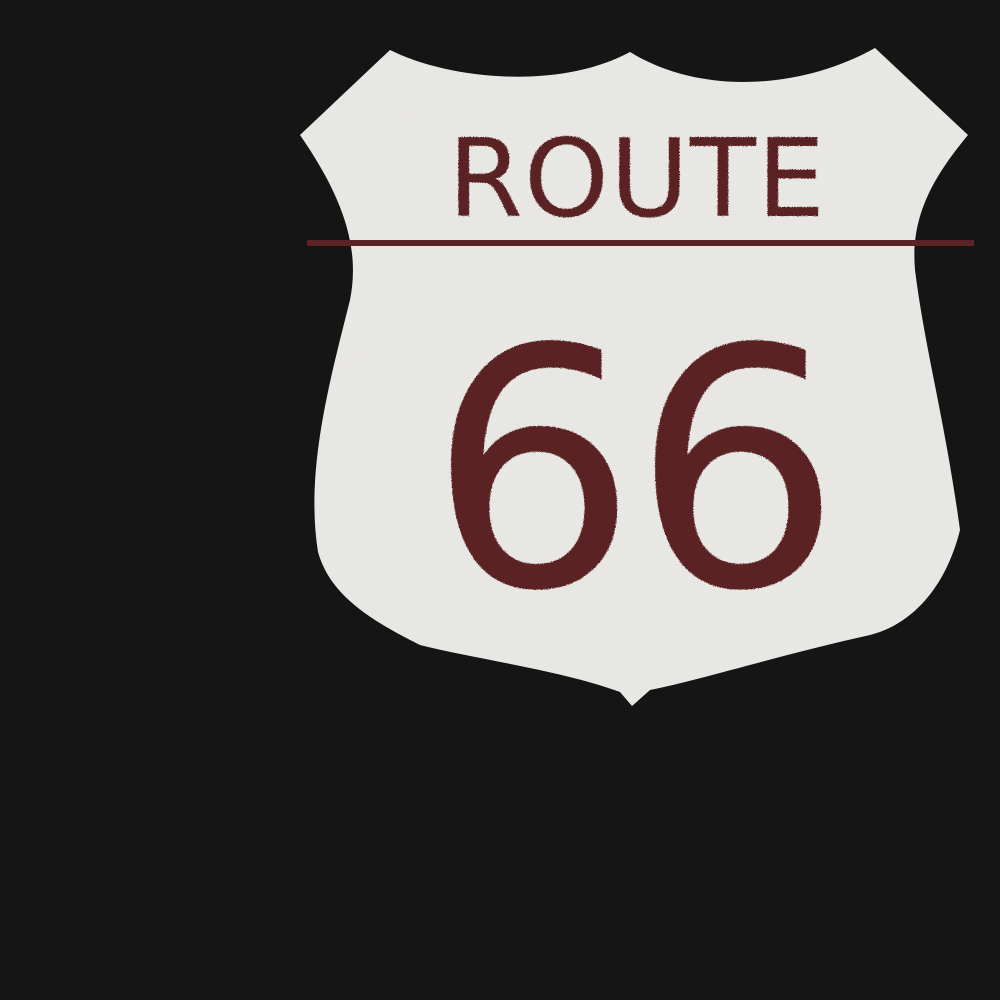  What do you see at coordinates (637, 179) in the screenshot?
I see `sign-title-text: ROUTE` at bounding box center [637, 179].